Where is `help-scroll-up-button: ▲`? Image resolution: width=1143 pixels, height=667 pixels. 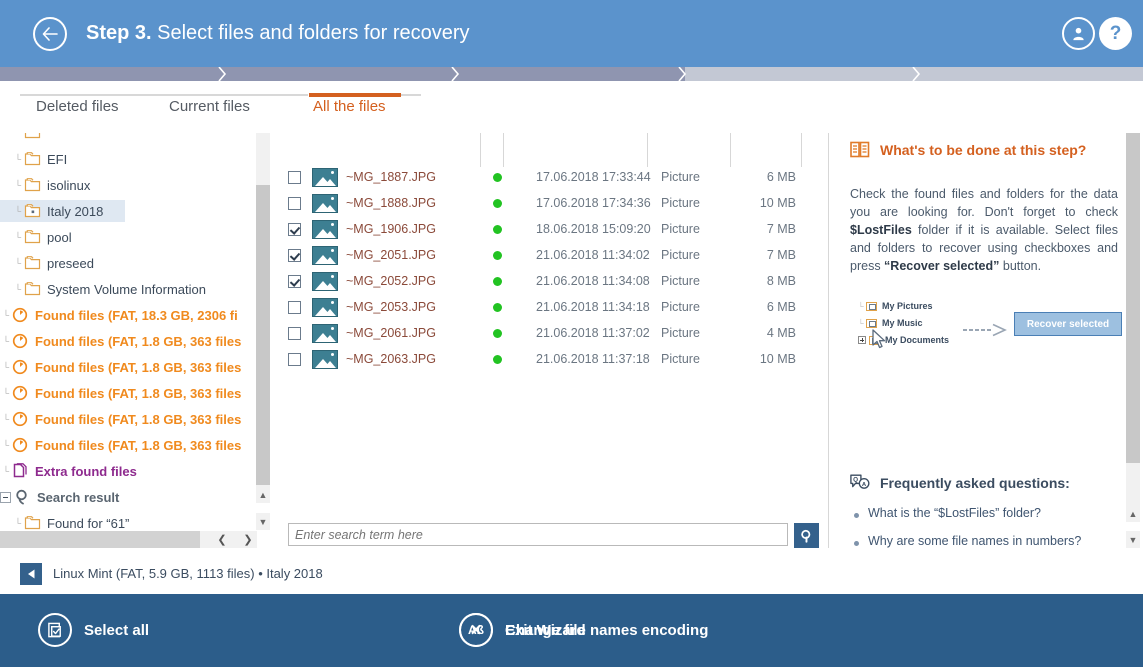 help-scroll-up-button: ▲ is located at coordinates (1133, 513).